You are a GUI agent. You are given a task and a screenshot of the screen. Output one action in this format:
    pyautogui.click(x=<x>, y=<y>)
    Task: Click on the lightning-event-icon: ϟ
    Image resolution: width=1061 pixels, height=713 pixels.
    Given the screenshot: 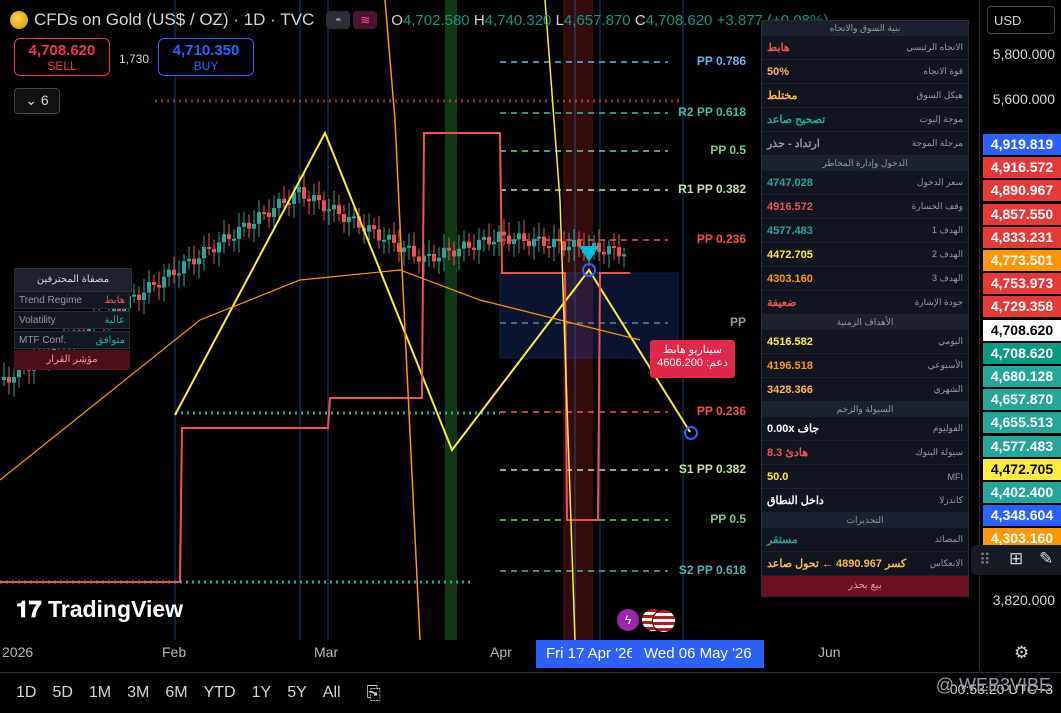 What is the action you would take?
    pyautogui.click(x=628, y=620)
    